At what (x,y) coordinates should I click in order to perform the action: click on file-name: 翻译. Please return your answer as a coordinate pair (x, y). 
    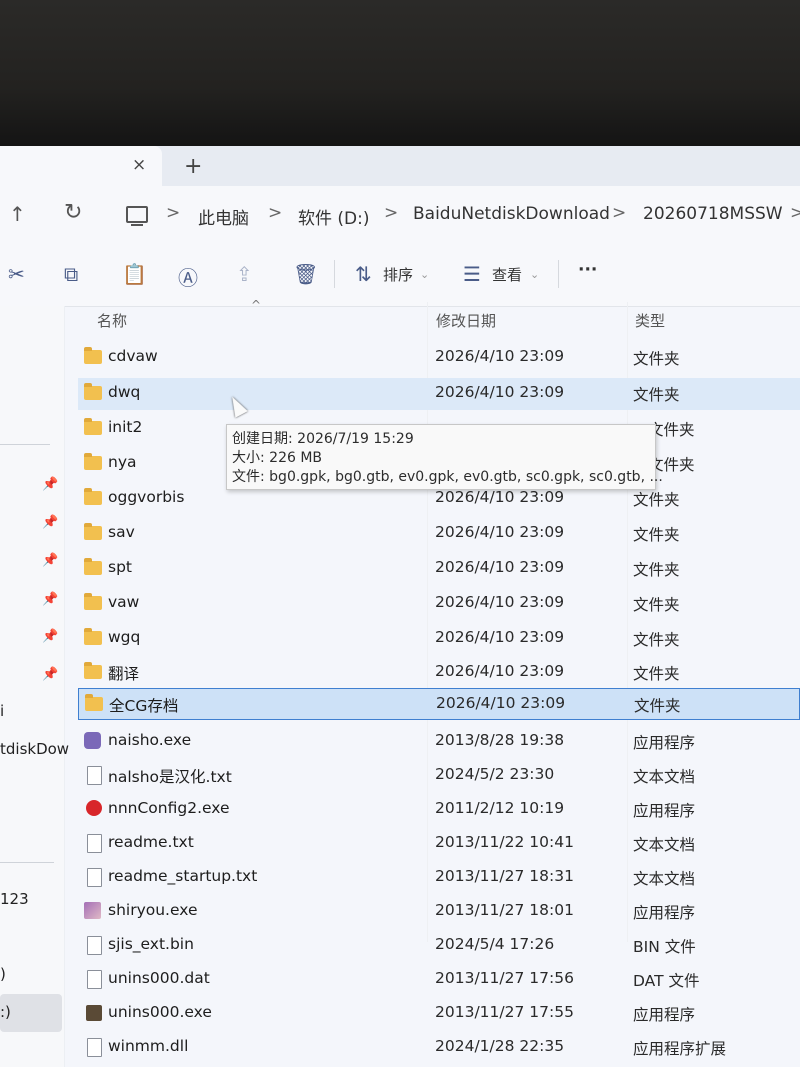
    Looking at the image, I should click on (124, 674).